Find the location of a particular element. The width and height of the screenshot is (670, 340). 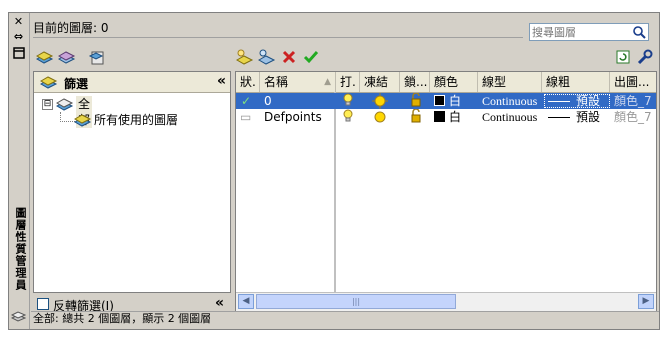

auto-hide-icon: ⇔ is located at coordinates (18, 37).